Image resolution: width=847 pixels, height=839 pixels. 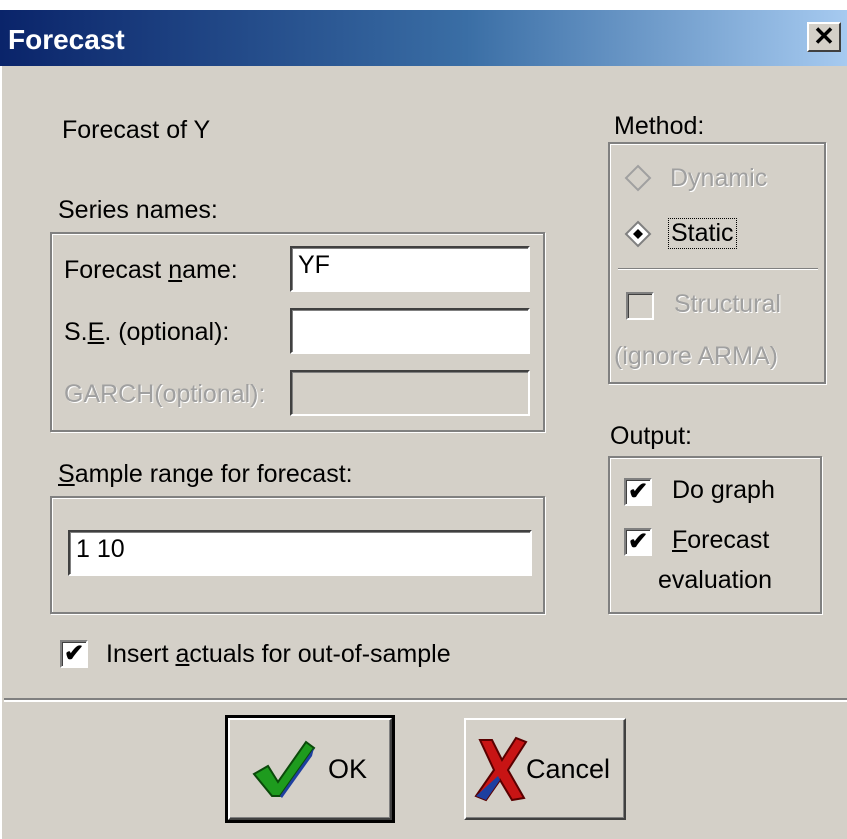 I want to click on sample-range-label: Sample range for forecast:, so click(x=205, y=474).